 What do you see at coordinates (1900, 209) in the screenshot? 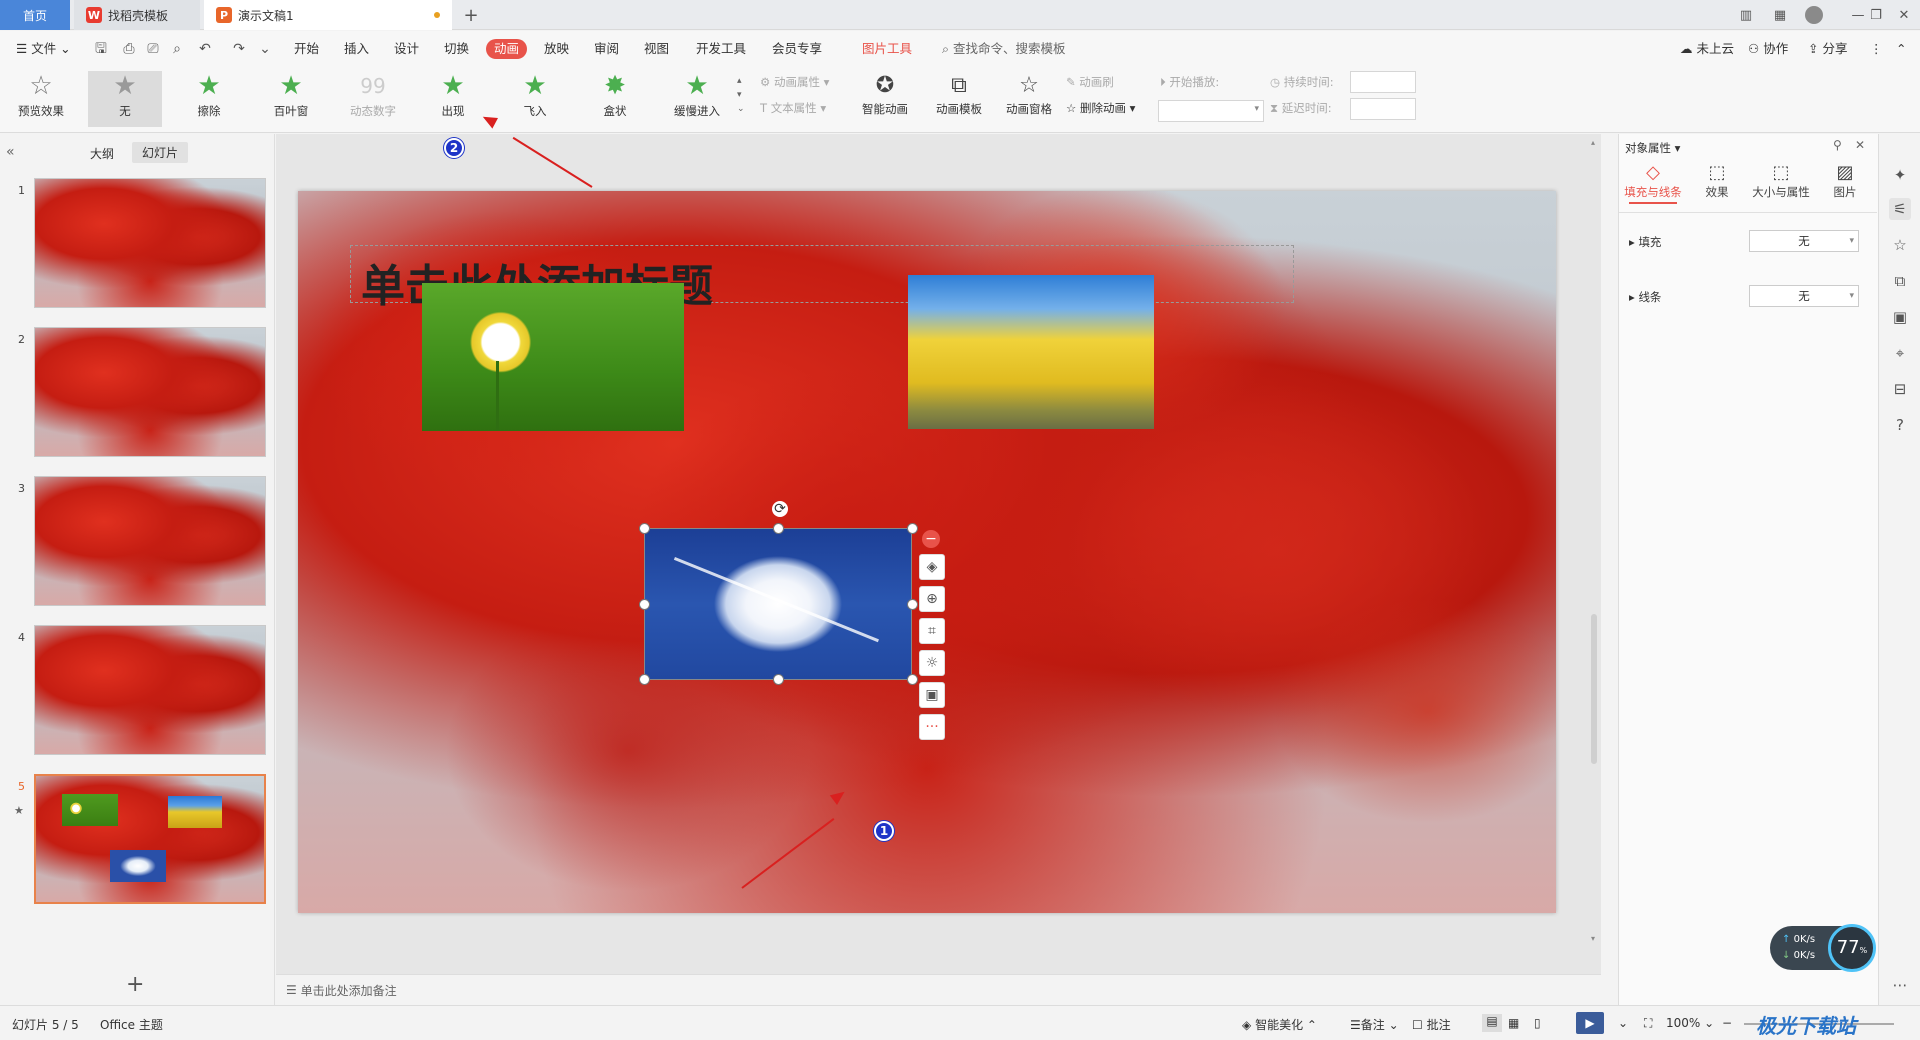
I see `properties-icon: ⚟` at bounding box center [1900, 209].